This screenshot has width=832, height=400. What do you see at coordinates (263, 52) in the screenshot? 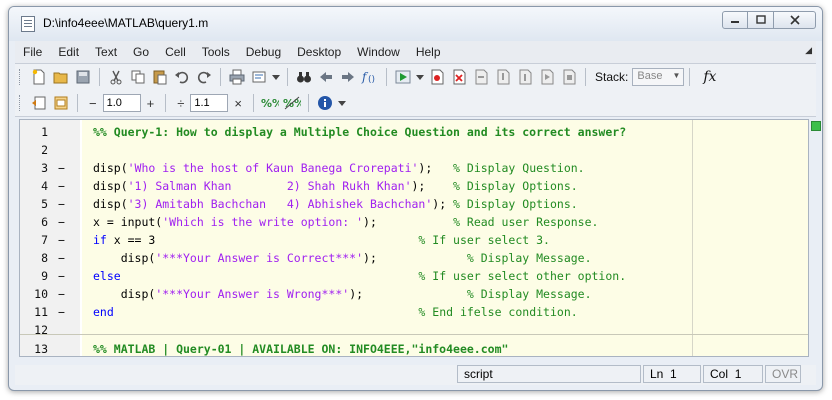
I see `menu-debug: Debug` at bounding box center [263, 52].